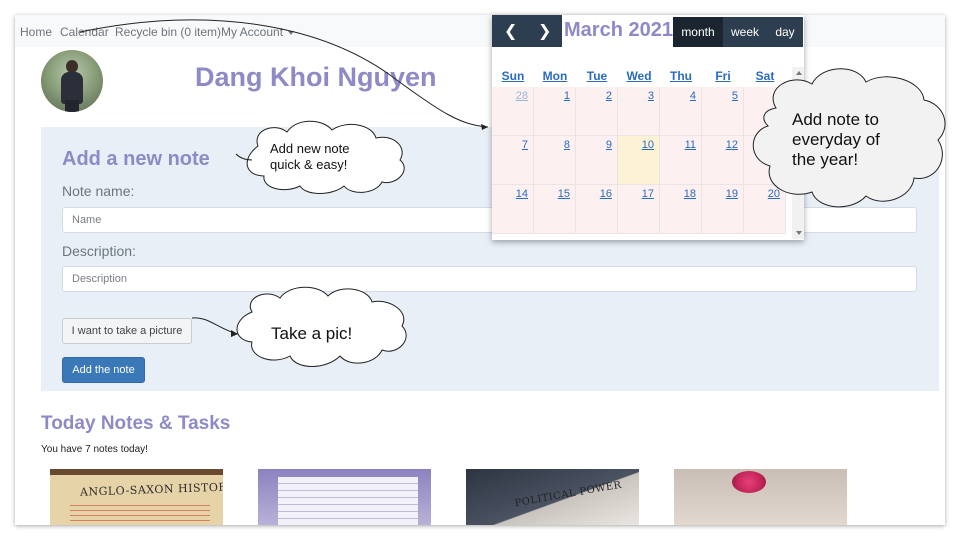 Image resolution: width=960 pixels, height=540 pixels. I want to click on today-notes-heading: Today Notes & Tasks, so click(136, 423).